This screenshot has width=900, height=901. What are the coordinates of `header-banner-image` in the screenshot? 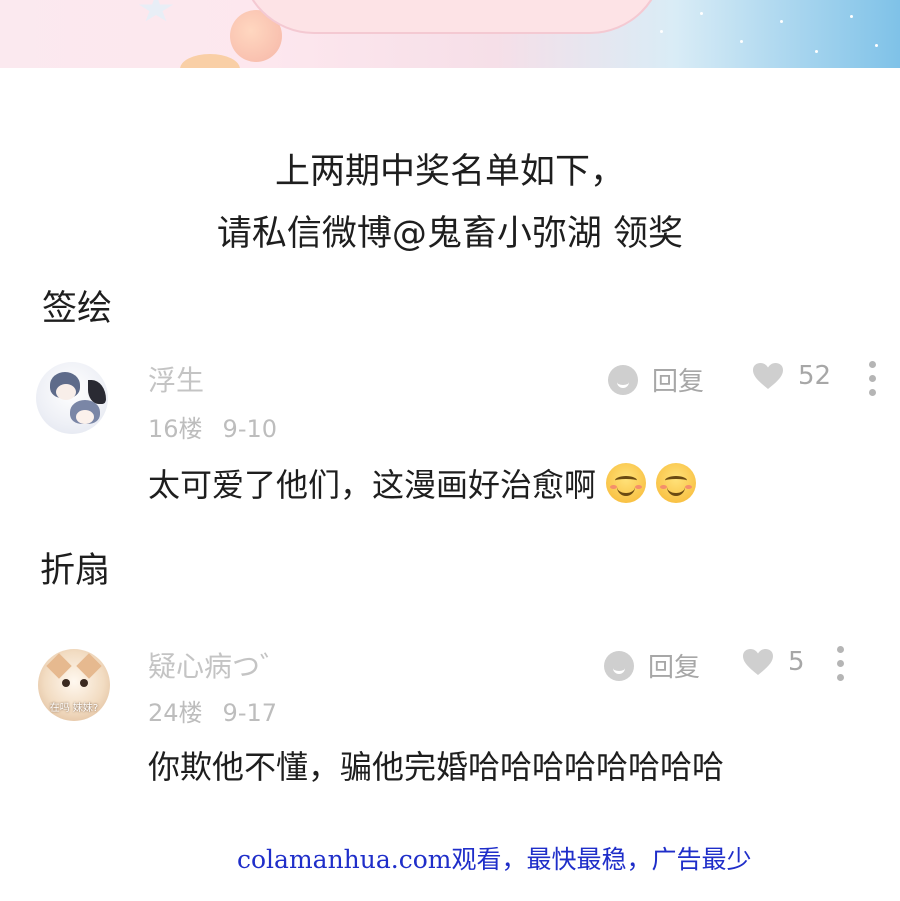 It's located at (450, 34).